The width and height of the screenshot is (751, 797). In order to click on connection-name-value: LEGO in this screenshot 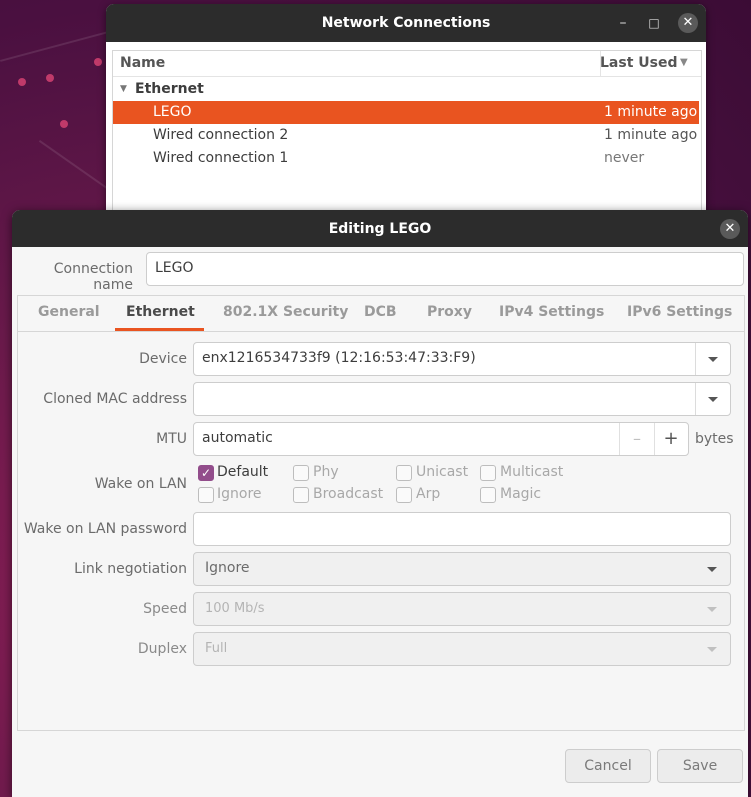, I will do `click(174, 268)`.